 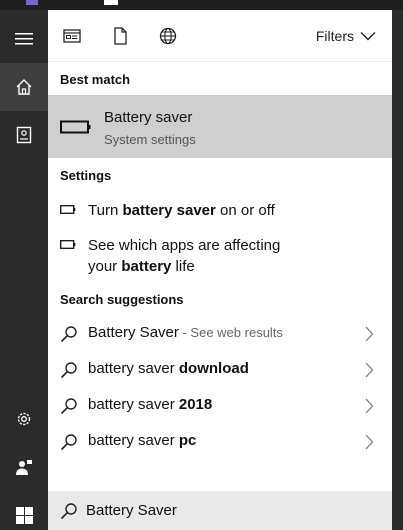 What do you see at coordinates (75, 127) in the screenshot?
I see `battery-icon` at bounding box center [75, 127].